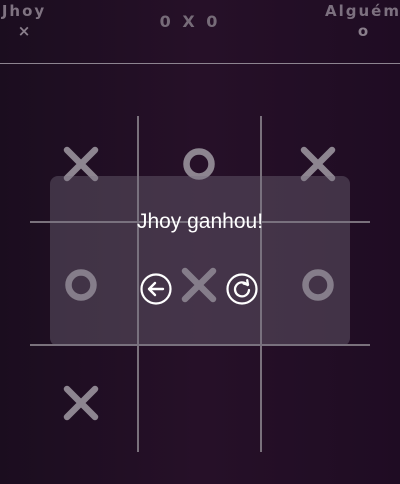 The height and width of the screenshot is (484, 400). I want to click on arrow-left-circle-icon, so click(156, 289).